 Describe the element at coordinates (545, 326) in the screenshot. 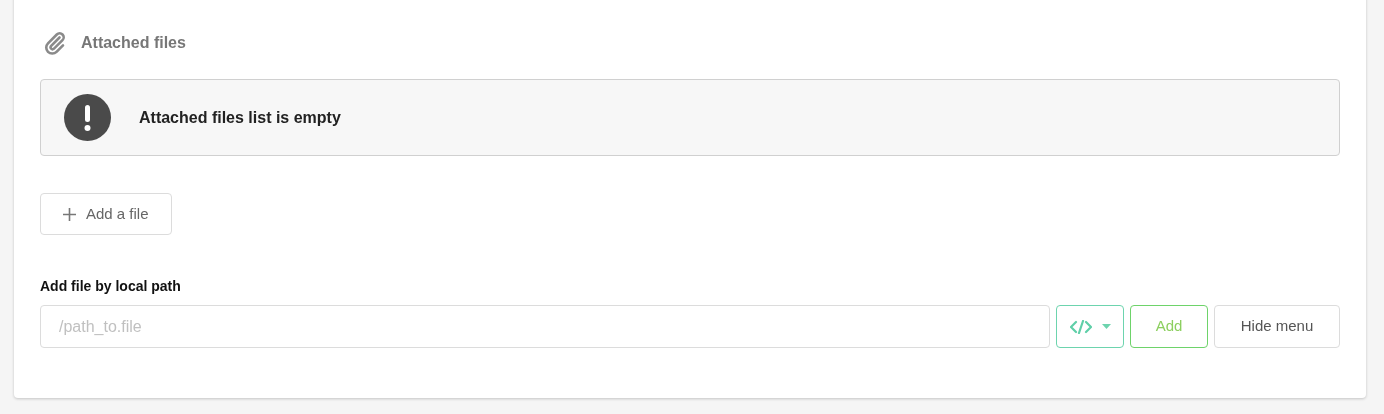

I see `path-input-field: /path_to.file` at that location.